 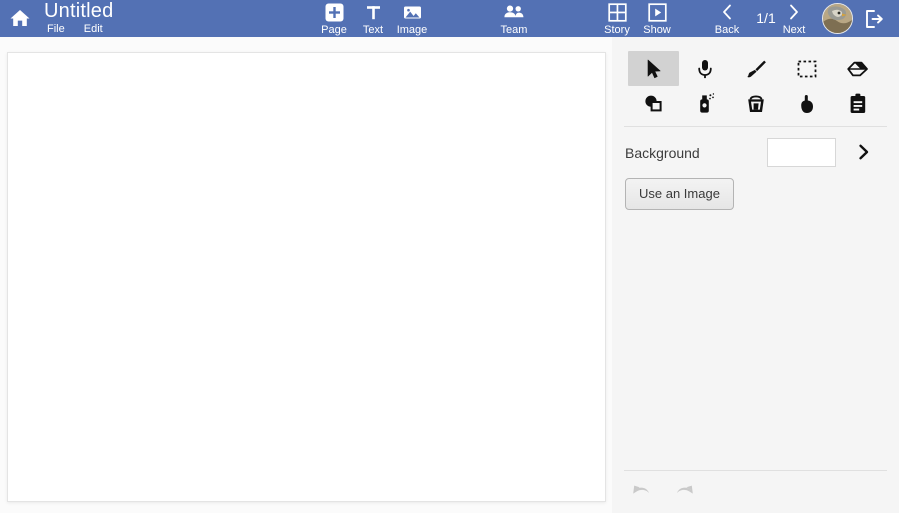 What do you see at coordinates (727, 12) in the screenshot?
I see `chevron-left-icon` at bounding box center [727, 12].